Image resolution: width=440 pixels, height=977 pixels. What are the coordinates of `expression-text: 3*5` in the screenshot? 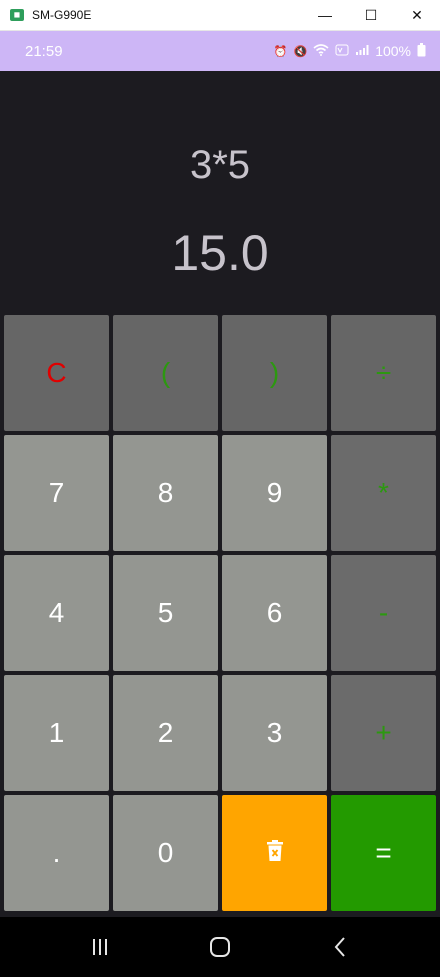 It's located at (220, 165).